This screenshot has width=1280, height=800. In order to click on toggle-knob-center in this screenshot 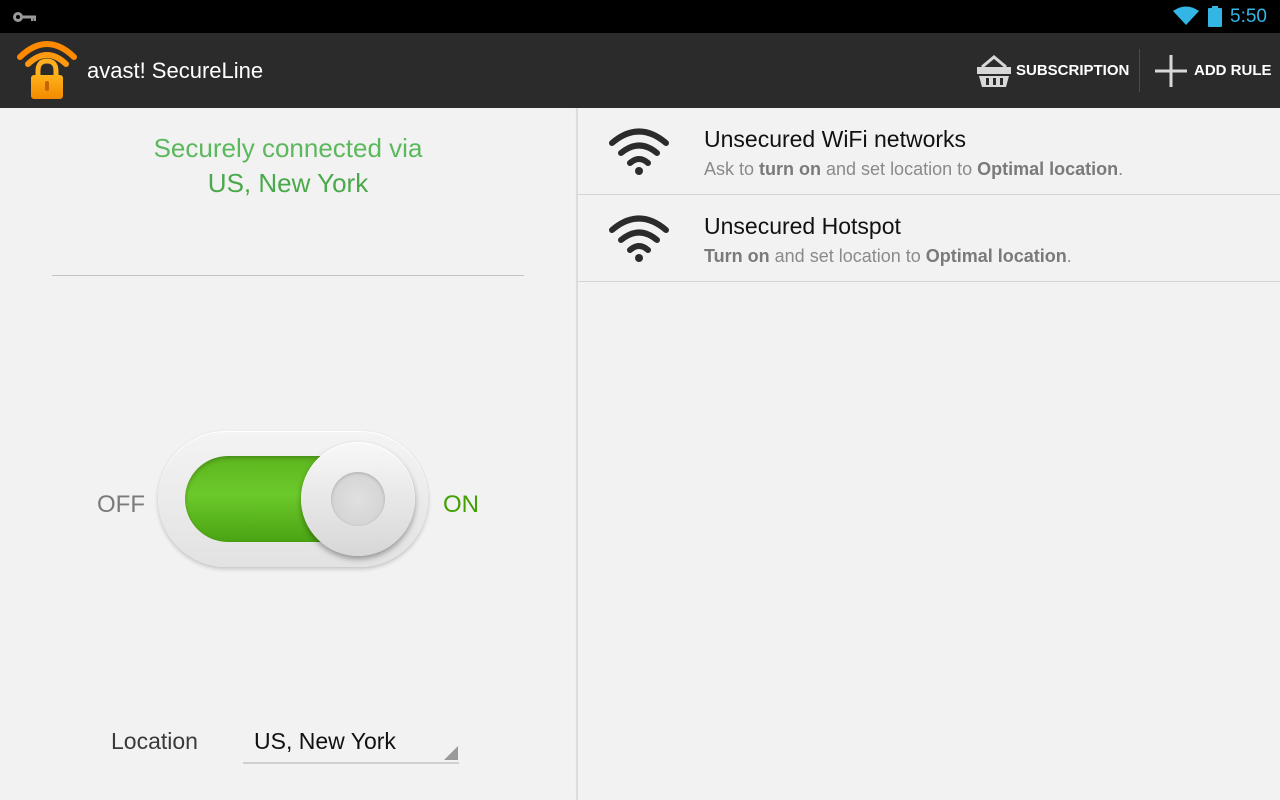, I will do `click(358, 499)`.